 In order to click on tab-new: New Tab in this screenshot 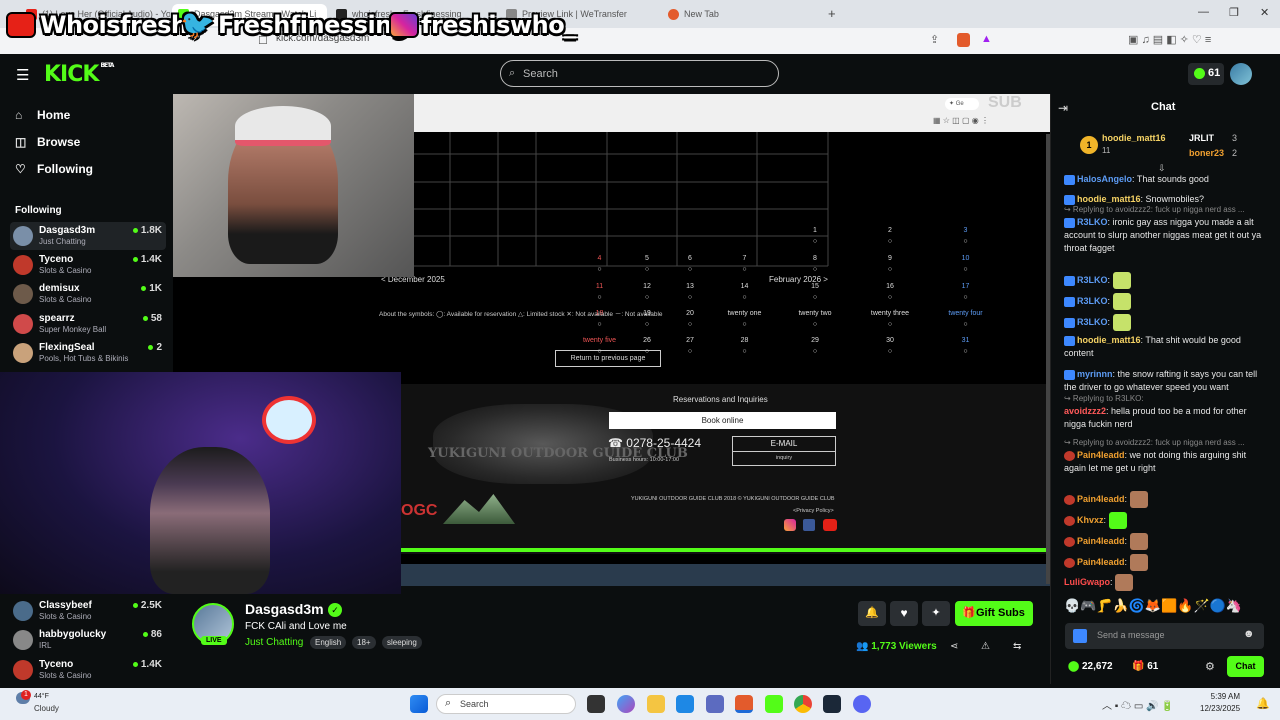, I will do `click(742, 15)`.